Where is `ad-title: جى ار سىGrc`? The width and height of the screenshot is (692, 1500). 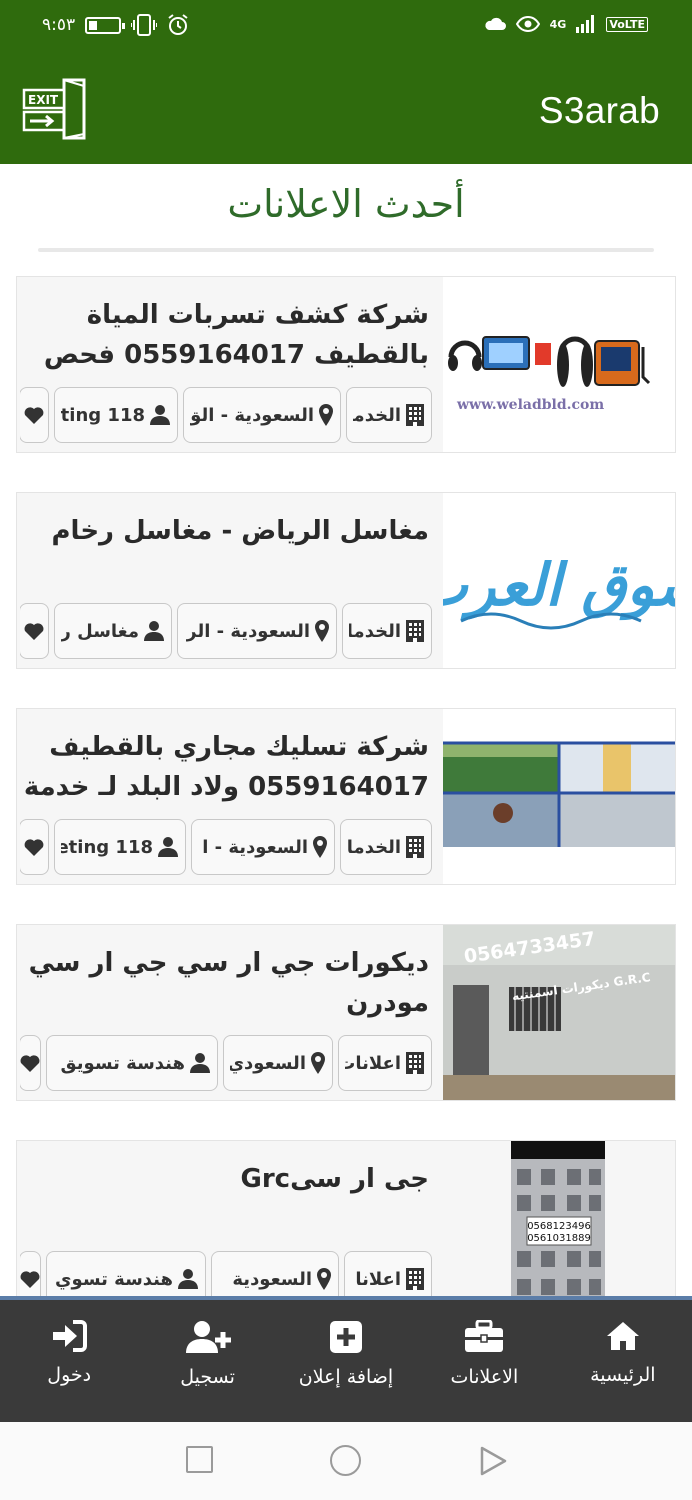
ad-title: جى ار سىGrc is located at coordinates (224, 1205).